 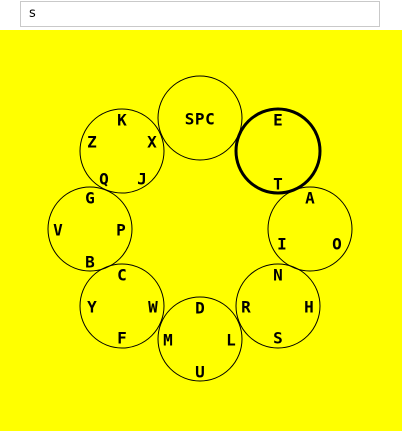 What do you see at coordinates (168, 340) in the screenshot?
I see `key-m: M` at bounding box center [168, 340].